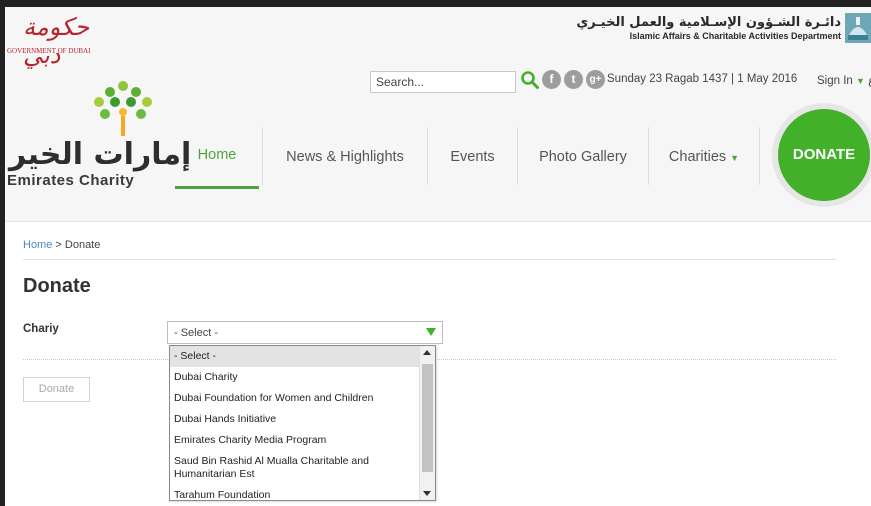  What do you see at coordinates (427, 418) in the screenshot?
I see `scrollbar-thumb` at bounding box center [427, 418].